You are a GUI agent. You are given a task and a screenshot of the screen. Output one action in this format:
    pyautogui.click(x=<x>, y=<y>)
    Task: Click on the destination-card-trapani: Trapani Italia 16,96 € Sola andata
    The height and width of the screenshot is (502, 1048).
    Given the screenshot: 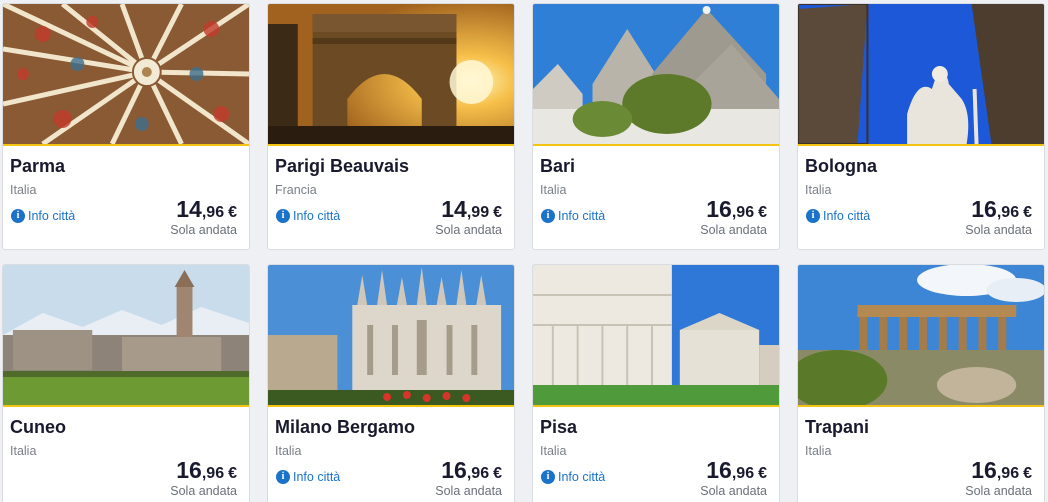 What is the action you would take?
    pyautogui.click(x=921, y=383)
    